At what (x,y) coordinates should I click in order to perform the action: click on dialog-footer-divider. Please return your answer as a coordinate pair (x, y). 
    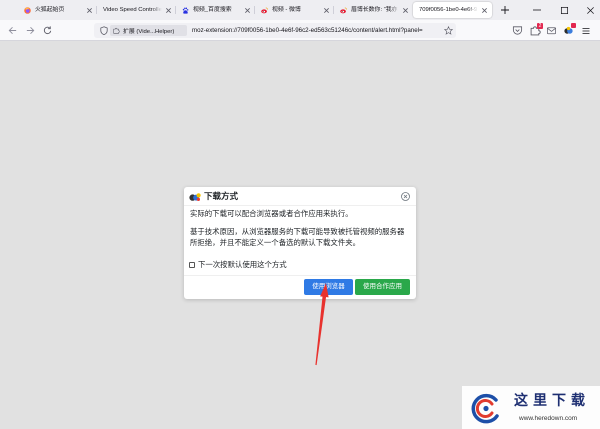
    Looking at the image, I should click on (300, 275).